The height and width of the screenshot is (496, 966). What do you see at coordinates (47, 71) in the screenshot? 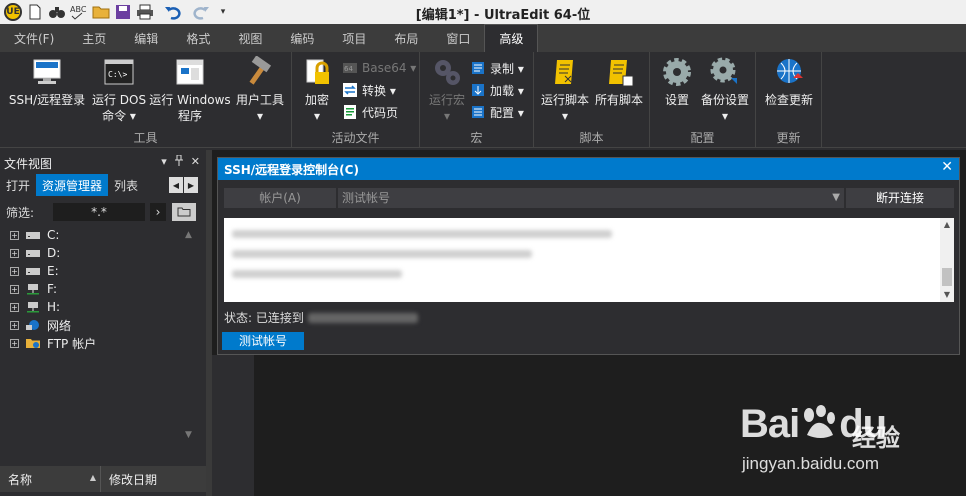
I see `ssh-terminal-icon` at bounding box center [47, 71].